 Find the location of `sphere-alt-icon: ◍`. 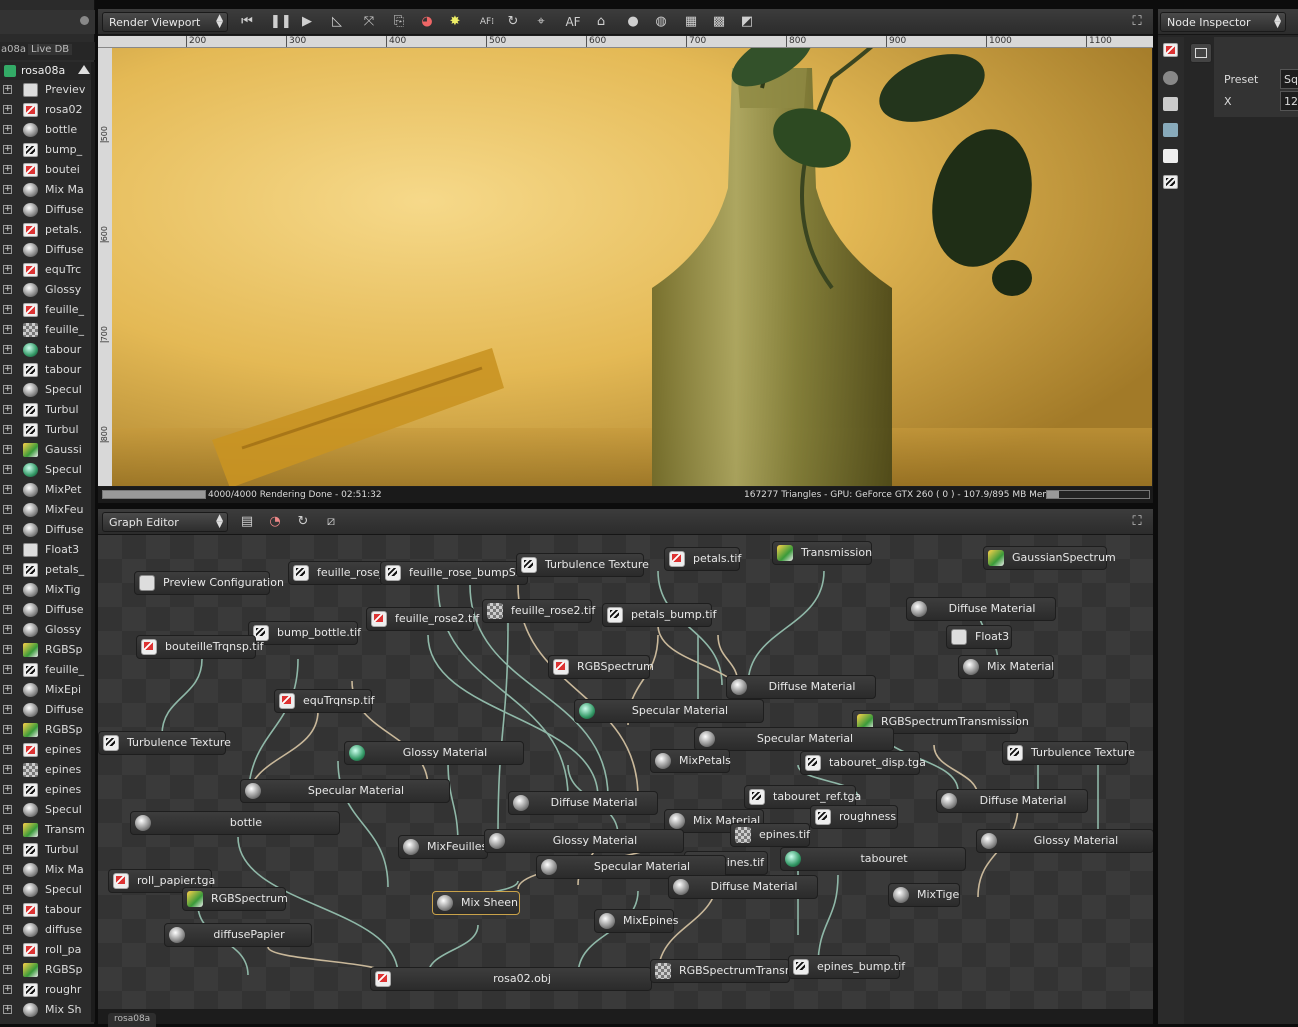

sphere-alt-icon: ◍ is located at coordinates (661, 22).